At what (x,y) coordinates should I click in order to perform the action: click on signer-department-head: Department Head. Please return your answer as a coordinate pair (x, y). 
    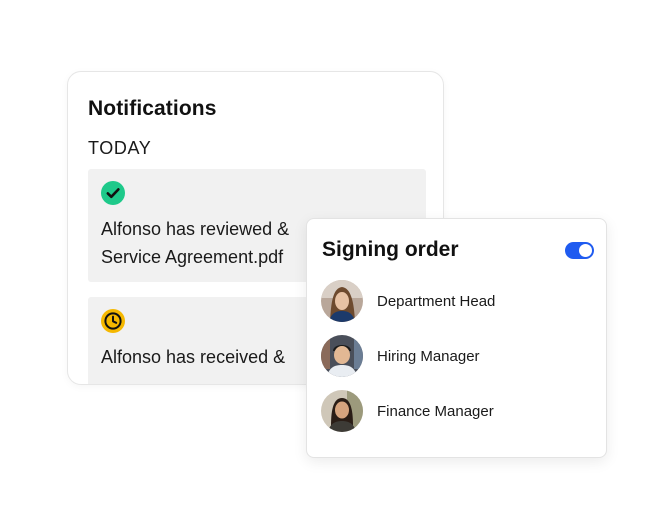
    Looking at the image, I should click on (456, 301).